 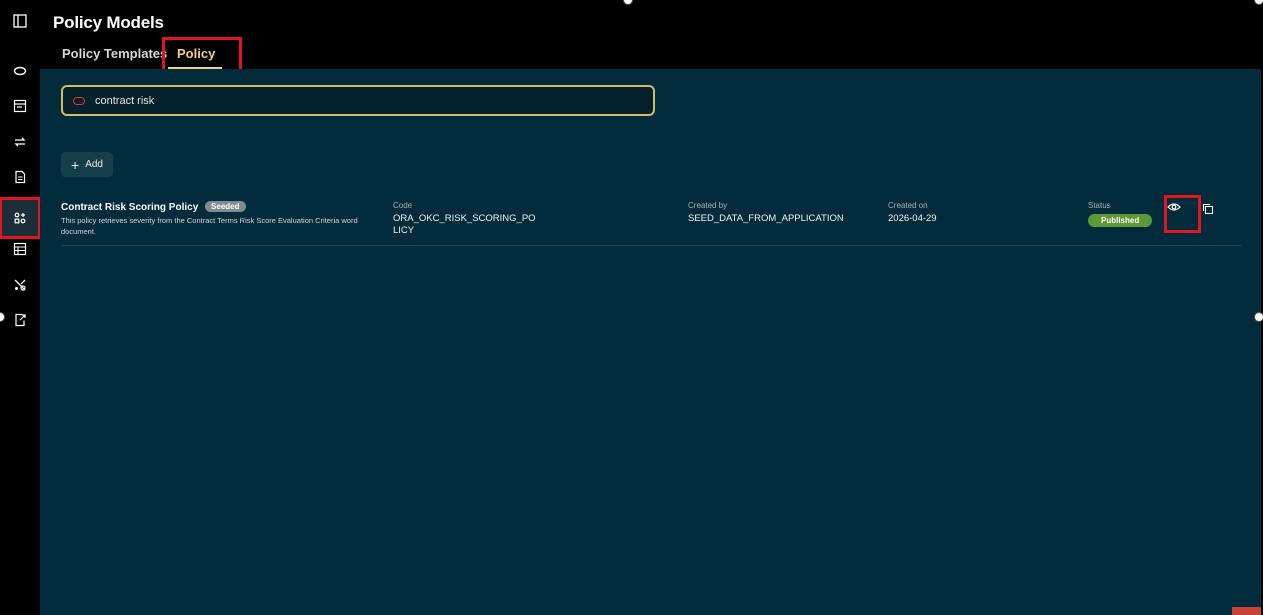 I want to click on created-on-cell: Created on 2026-04-29, so click(x=912, y=213).